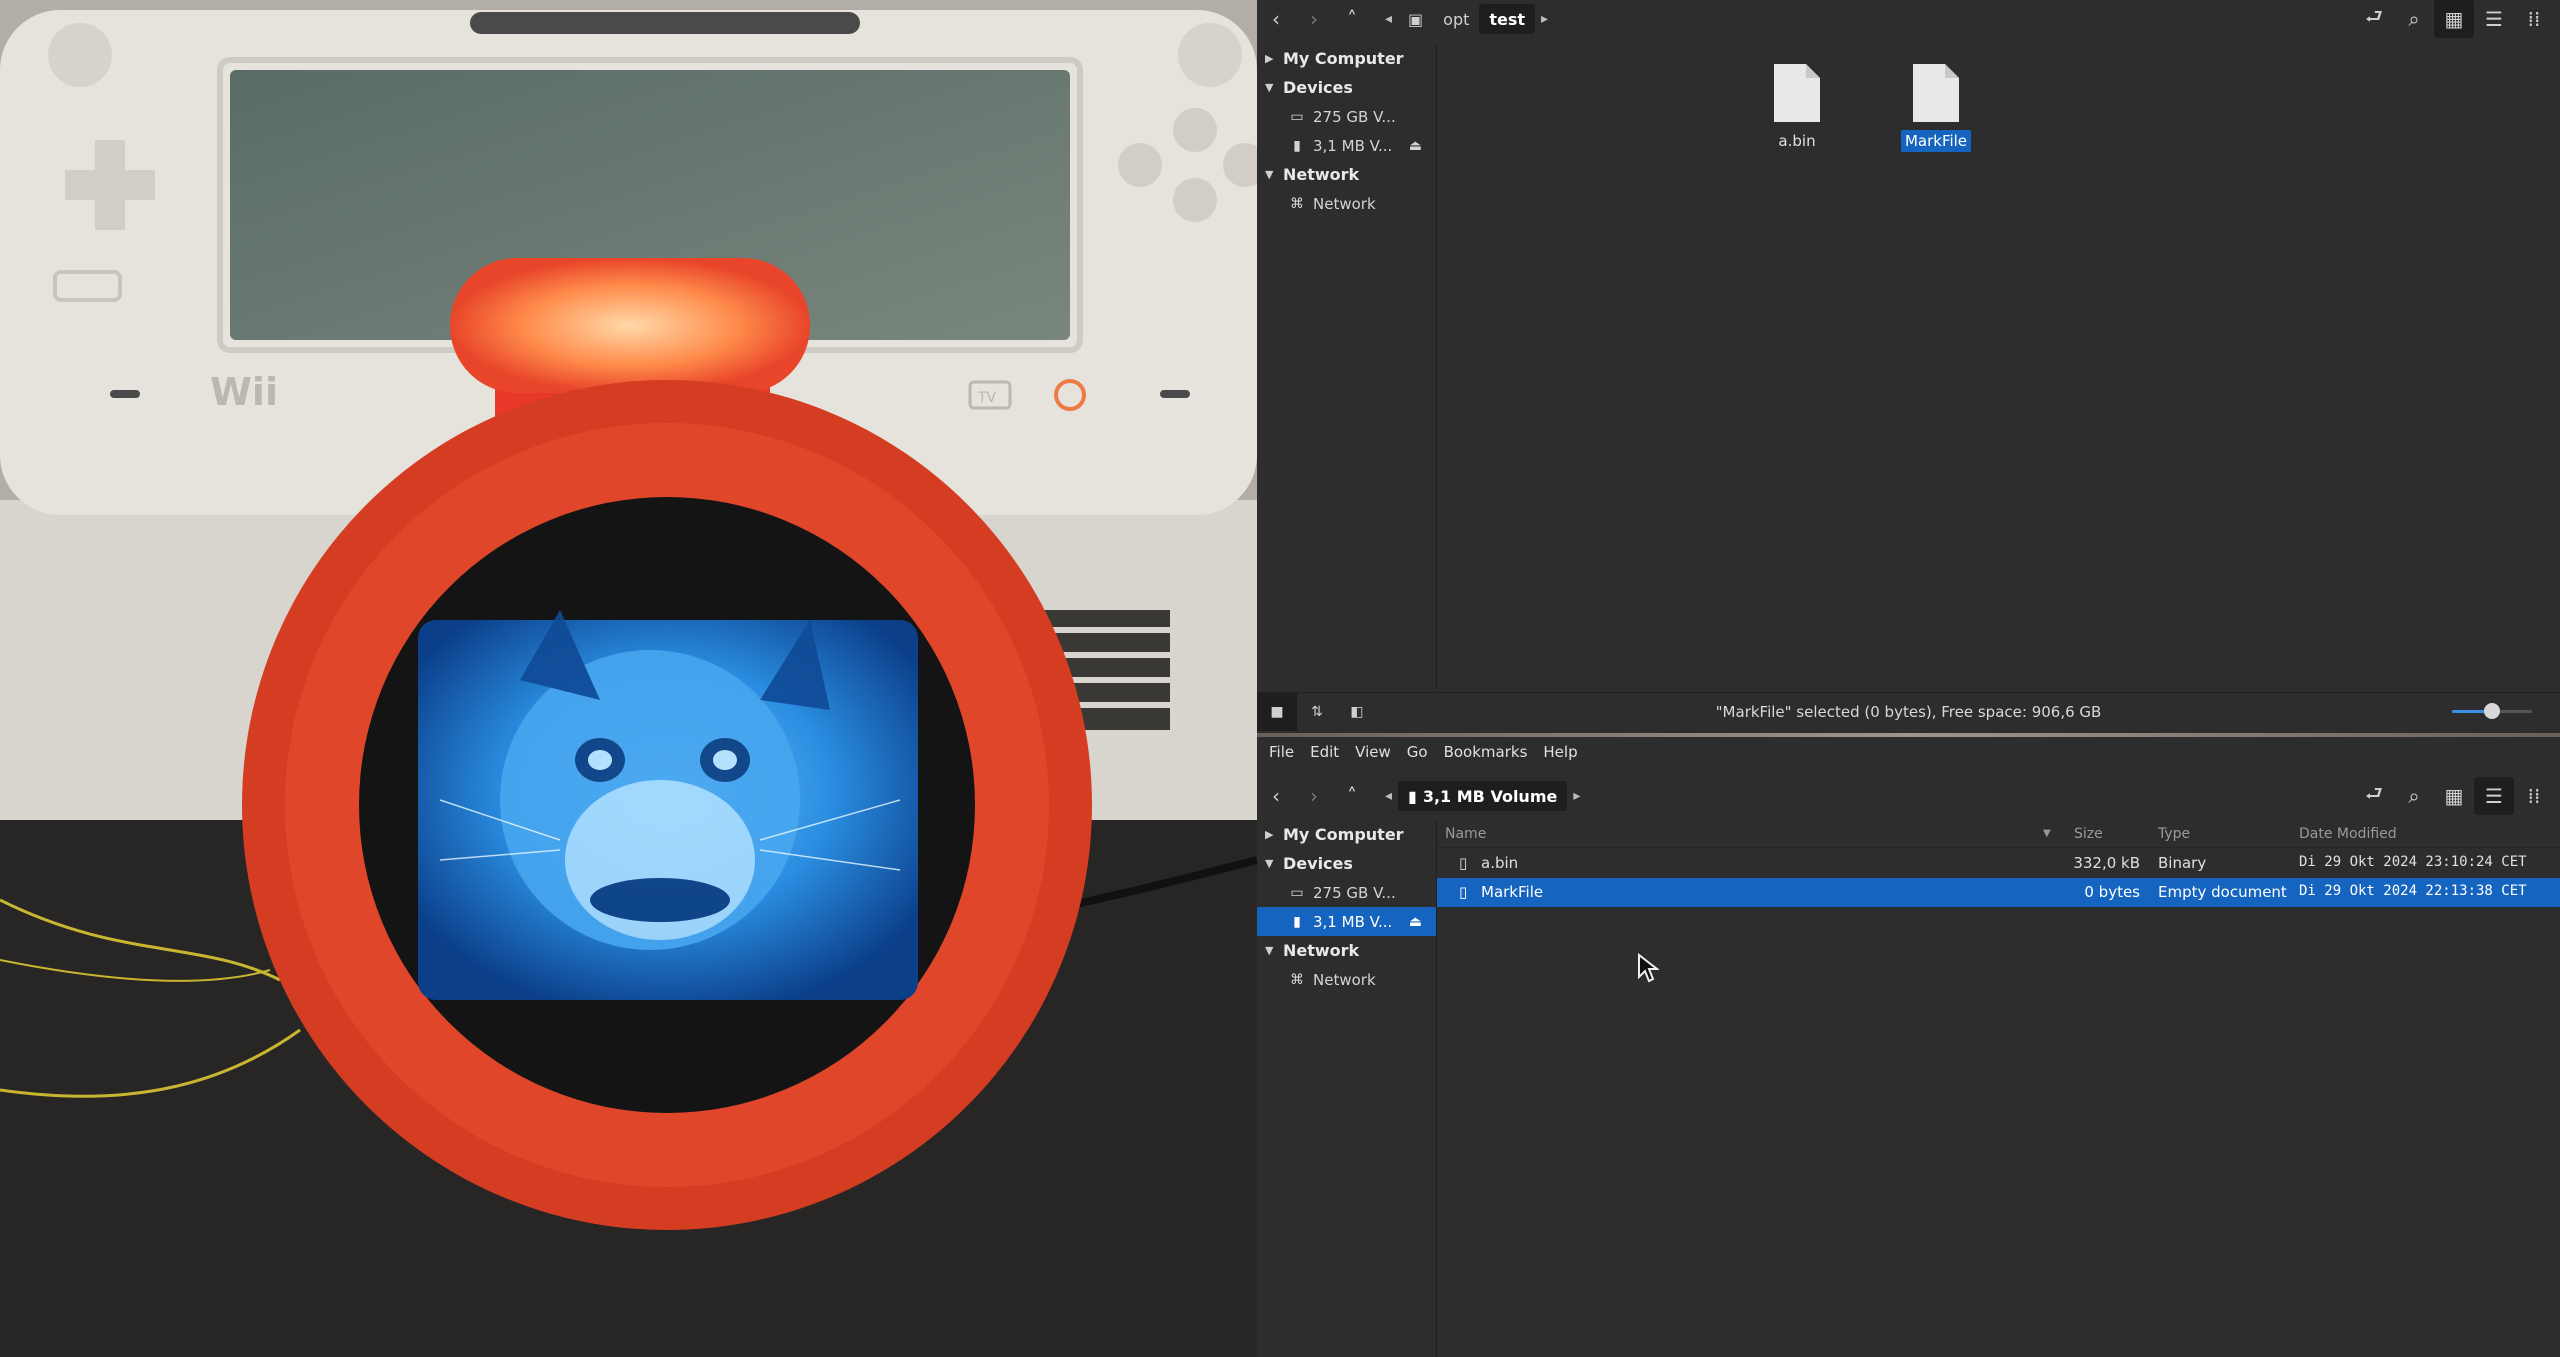  Describe the element at coordinates (987, 398) in the screenshot. I see `tv-button-label: TV` at that location.